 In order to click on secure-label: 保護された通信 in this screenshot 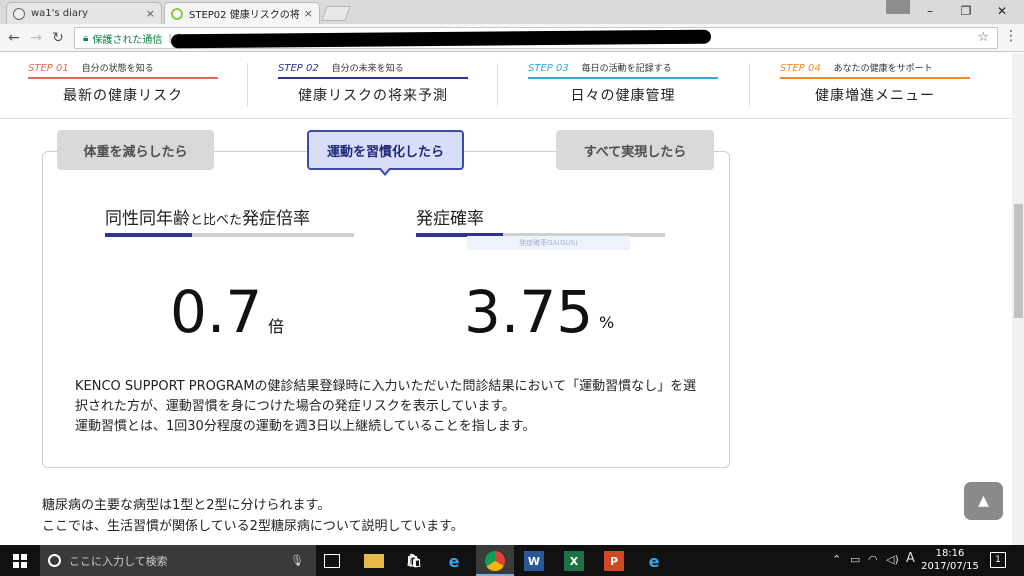, I will do `click(127, 40)`.